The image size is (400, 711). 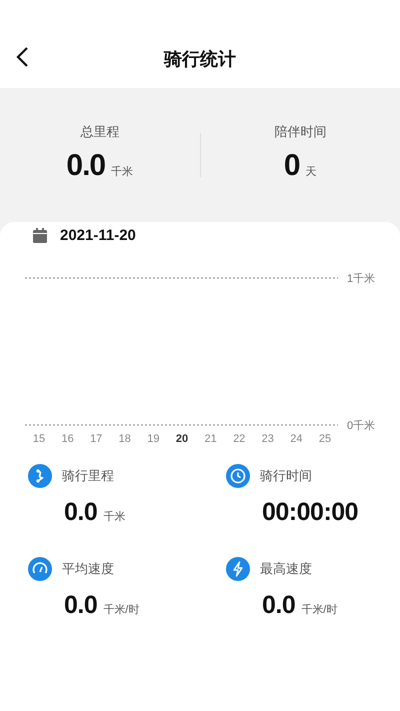 What do you see at coordinates (239, 439) in the screenshot?
I see `day-label: 22` at bounding box center [239, 439].